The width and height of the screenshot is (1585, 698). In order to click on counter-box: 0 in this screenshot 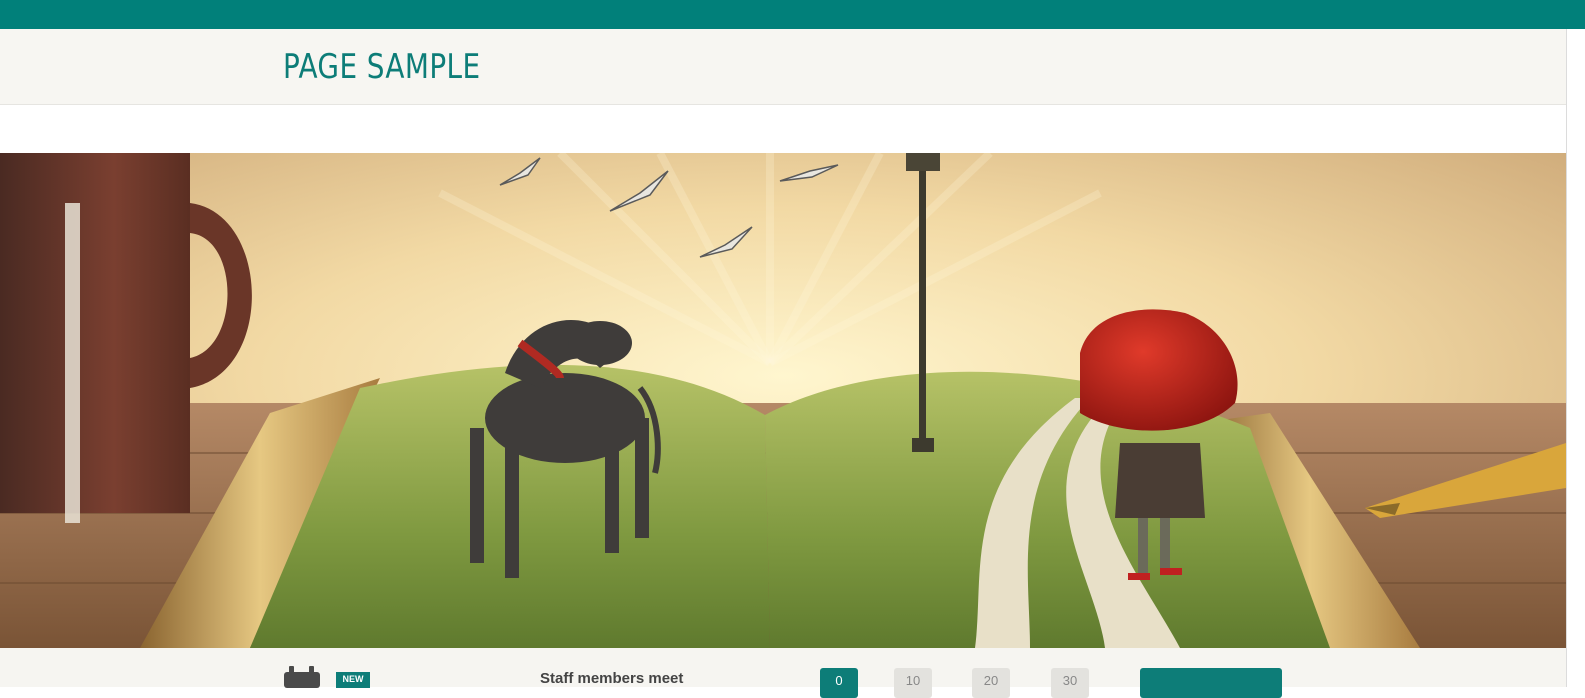, I will do `click(839, 683)`.